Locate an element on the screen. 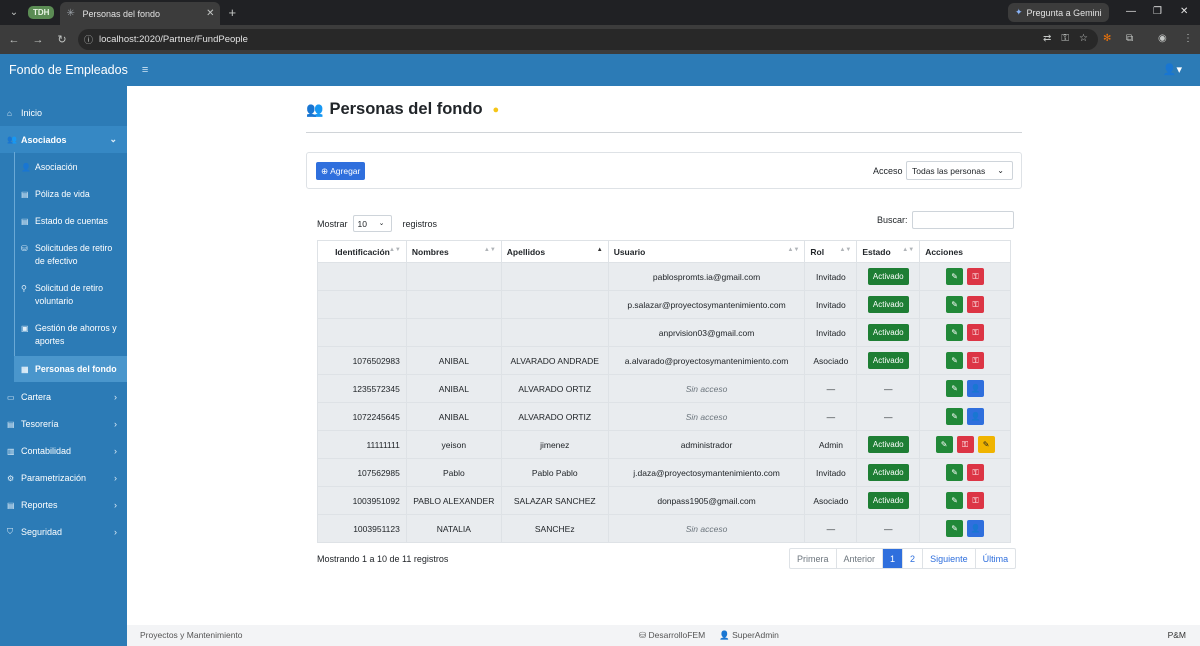 The width and height of the screenshot is (1200, 646). sidebar-subitem-personas: ▦ Personas del fondo is located at coordinates (70, 369).